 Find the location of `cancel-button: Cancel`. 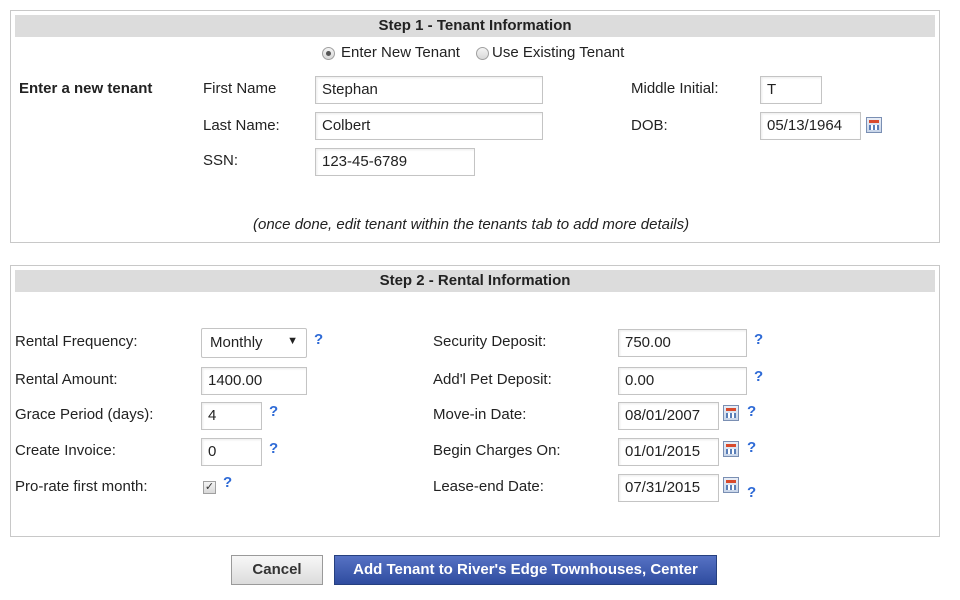

cancel-button: Cancel is located at coordinates (277, 570).